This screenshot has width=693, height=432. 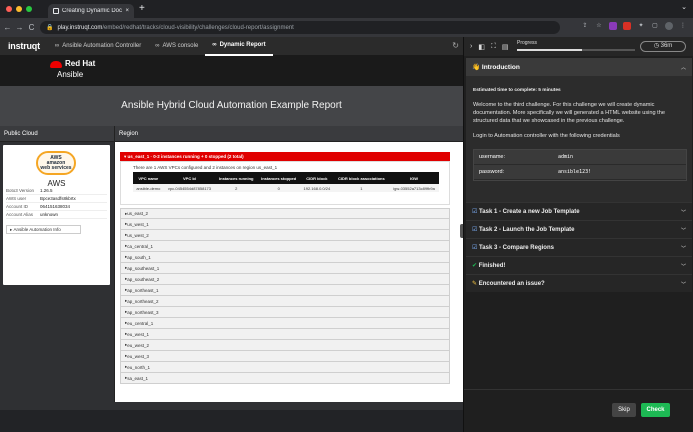 I want to click on ansible-automation-info-button: ▸ Ansible Automation Info, so click(x=43, y=229).